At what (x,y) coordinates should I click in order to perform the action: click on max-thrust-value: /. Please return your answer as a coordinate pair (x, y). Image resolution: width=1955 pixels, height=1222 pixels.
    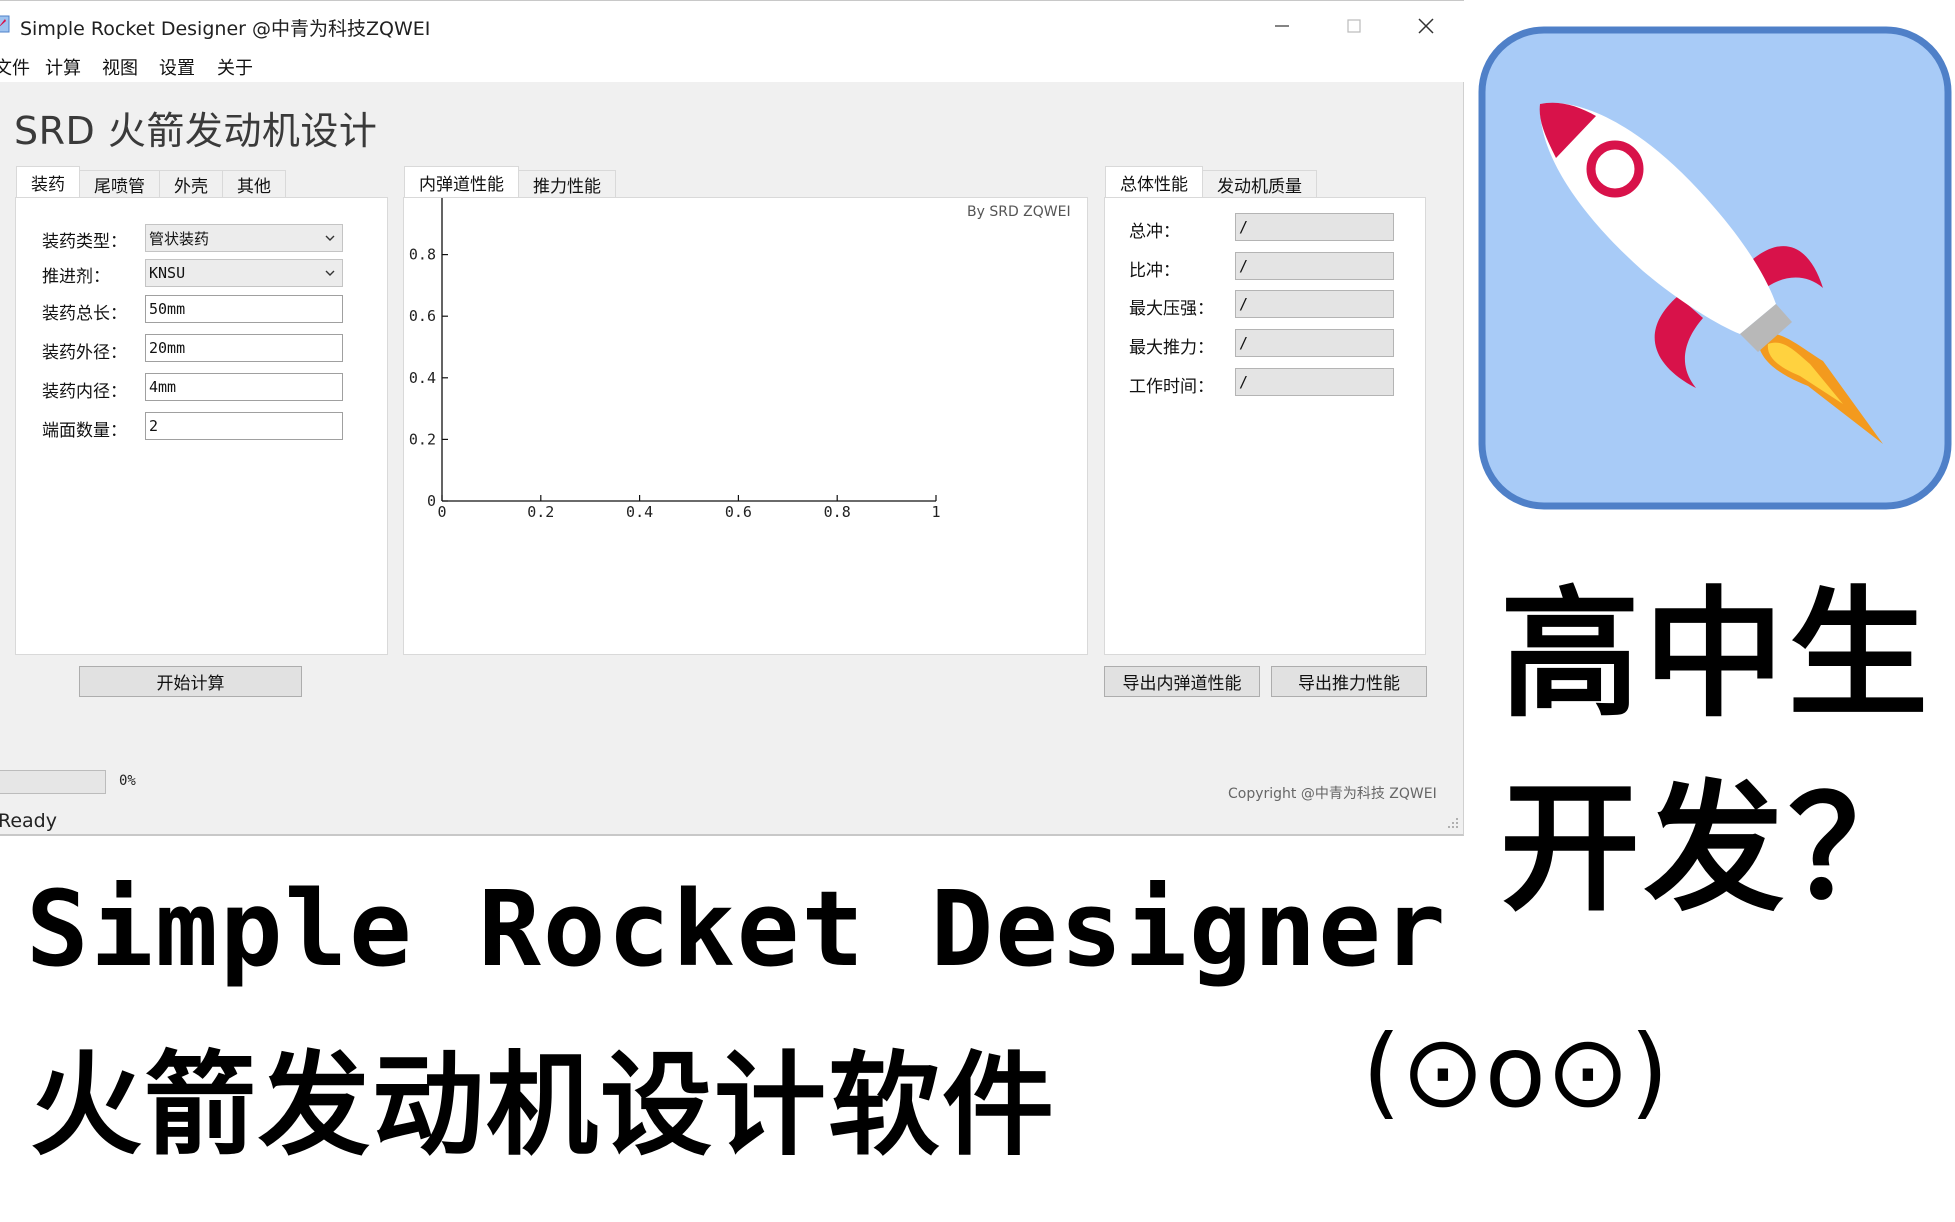
    Looking at the image, I should click on (1244, 343).